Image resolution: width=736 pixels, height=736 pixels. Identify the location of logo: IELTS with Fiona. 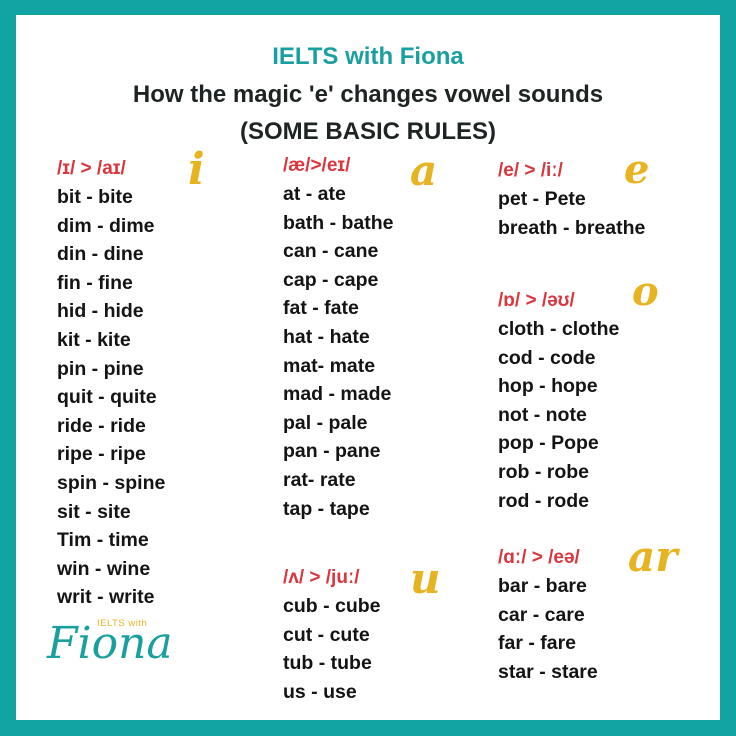
(112, 657).